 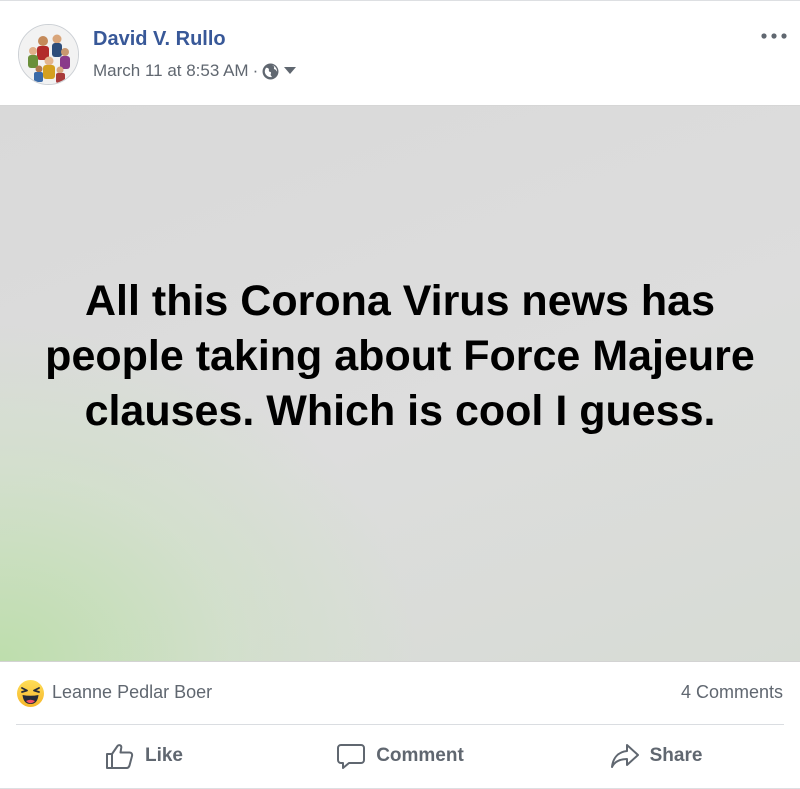 What do you see at coordinates (119, 756) in the screenshot?
I see `thumbs-up-icon` at bounding box center [119, 756].